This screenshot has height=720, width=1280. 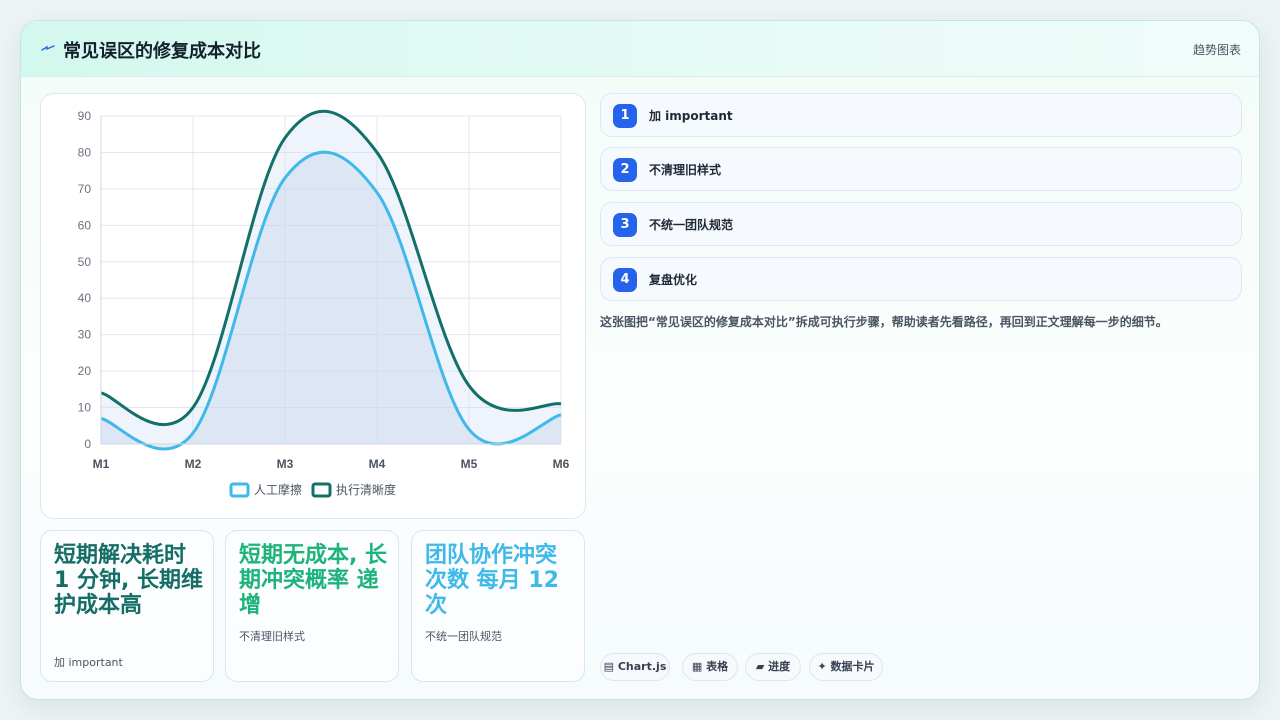 What do you see at coordinates (673, 280) in the screenshot?
I see `step-label: 复盘优化` at bounding box center [673, 280].